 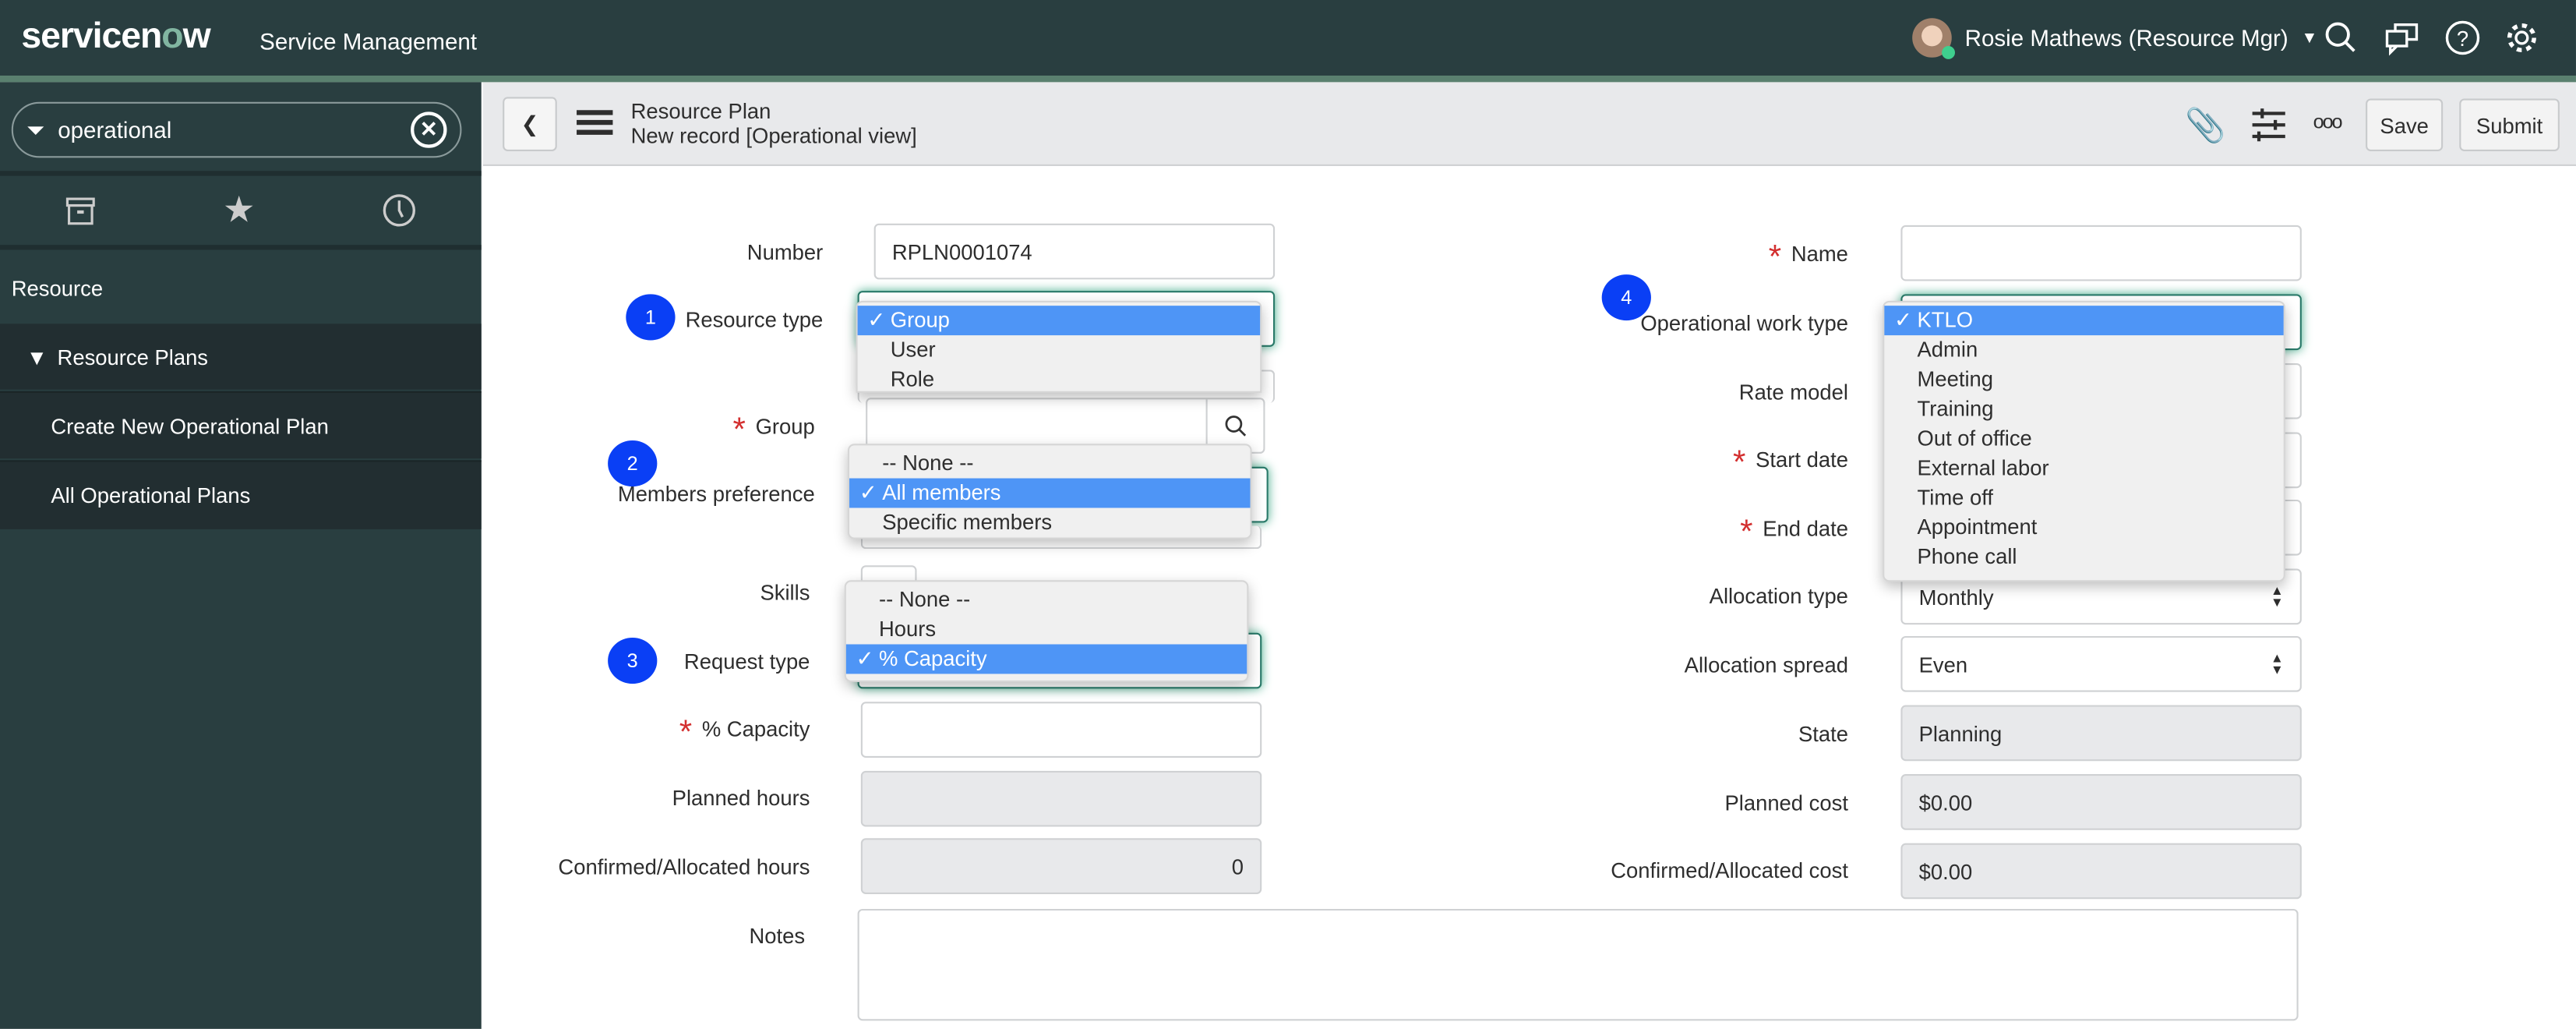 I want to click on triangle-down-icon: ▼, so click(x=37, y=357).